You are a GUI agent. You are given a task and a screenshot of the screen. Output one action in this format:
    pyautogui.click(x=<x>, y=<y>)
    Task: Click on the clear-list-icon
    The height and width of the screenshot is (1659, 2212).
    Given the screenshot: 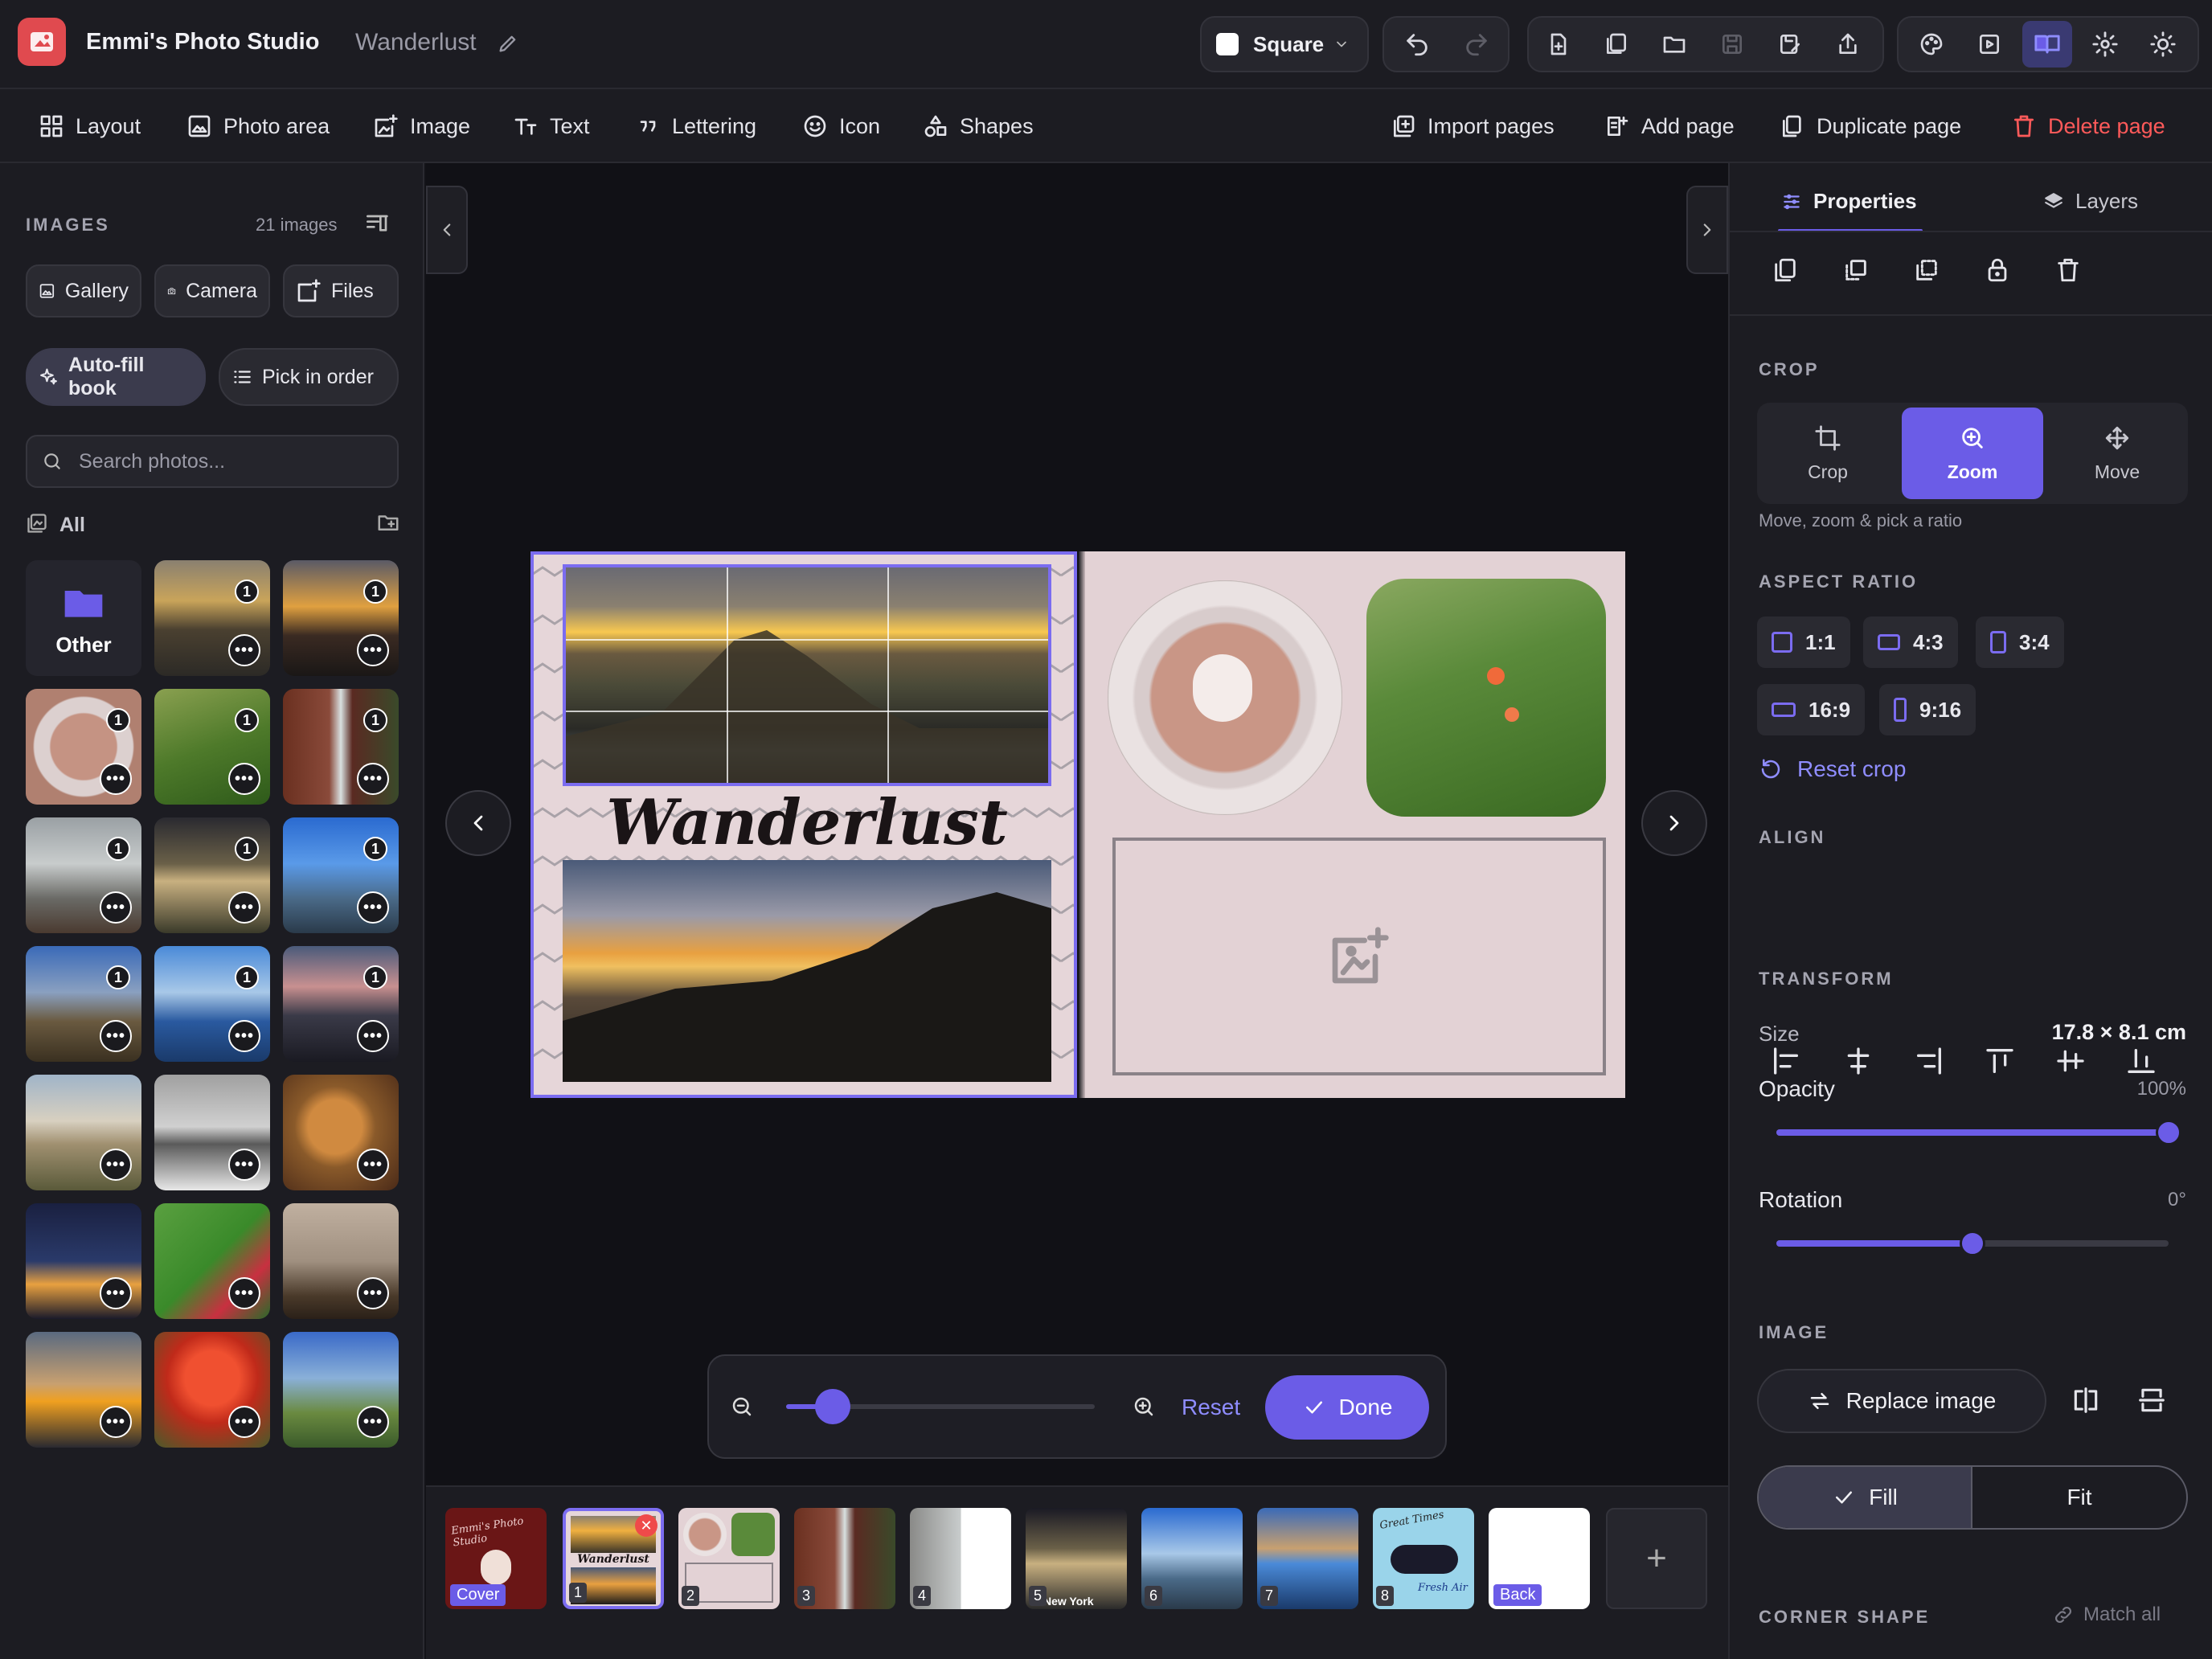 What is the action you would take?
    pyautogui.click(x=376, y=223)
    